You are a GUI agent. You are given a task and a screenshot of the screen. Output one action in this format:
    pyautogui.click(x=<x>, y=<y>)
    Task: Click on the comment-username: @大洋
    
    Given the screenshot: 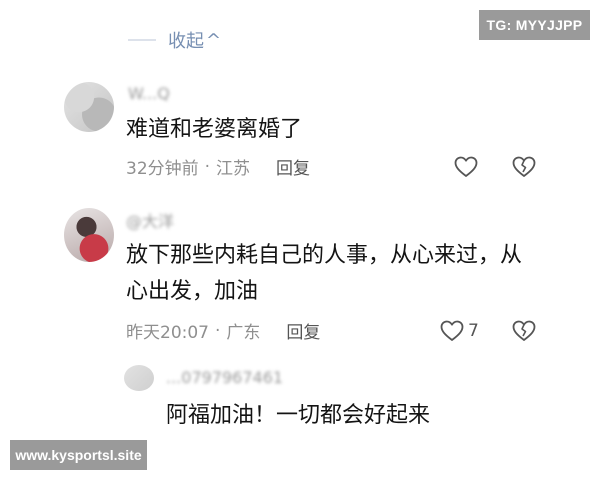 What is the action you would take?
    pyautogui.click(x=150, y=220)
    